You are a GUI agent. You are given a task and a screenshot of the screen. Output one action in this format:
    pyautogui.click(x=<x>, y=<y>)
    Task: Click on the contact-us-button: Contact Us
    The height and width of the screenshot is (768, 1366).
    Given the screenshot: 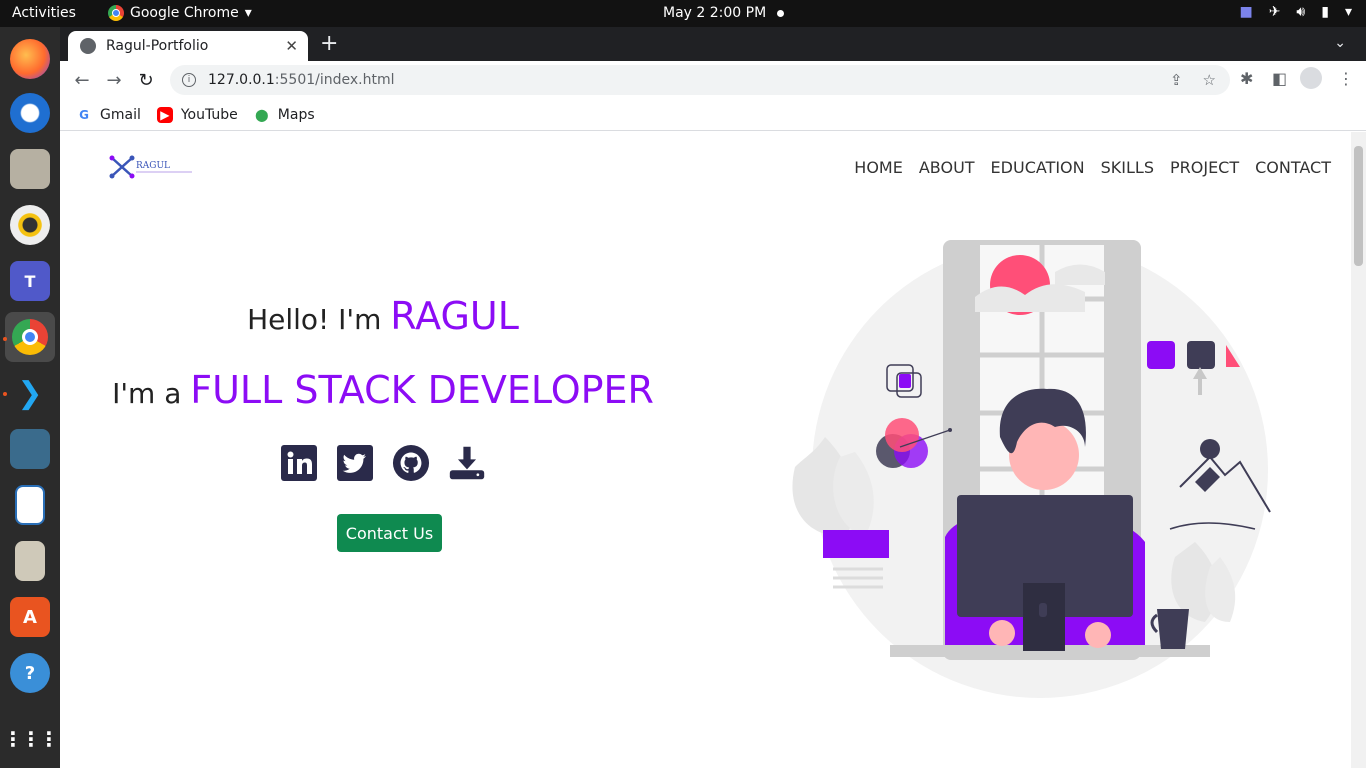 What is the action you would take?
    pyautogui.click(x=389, y=533)
    